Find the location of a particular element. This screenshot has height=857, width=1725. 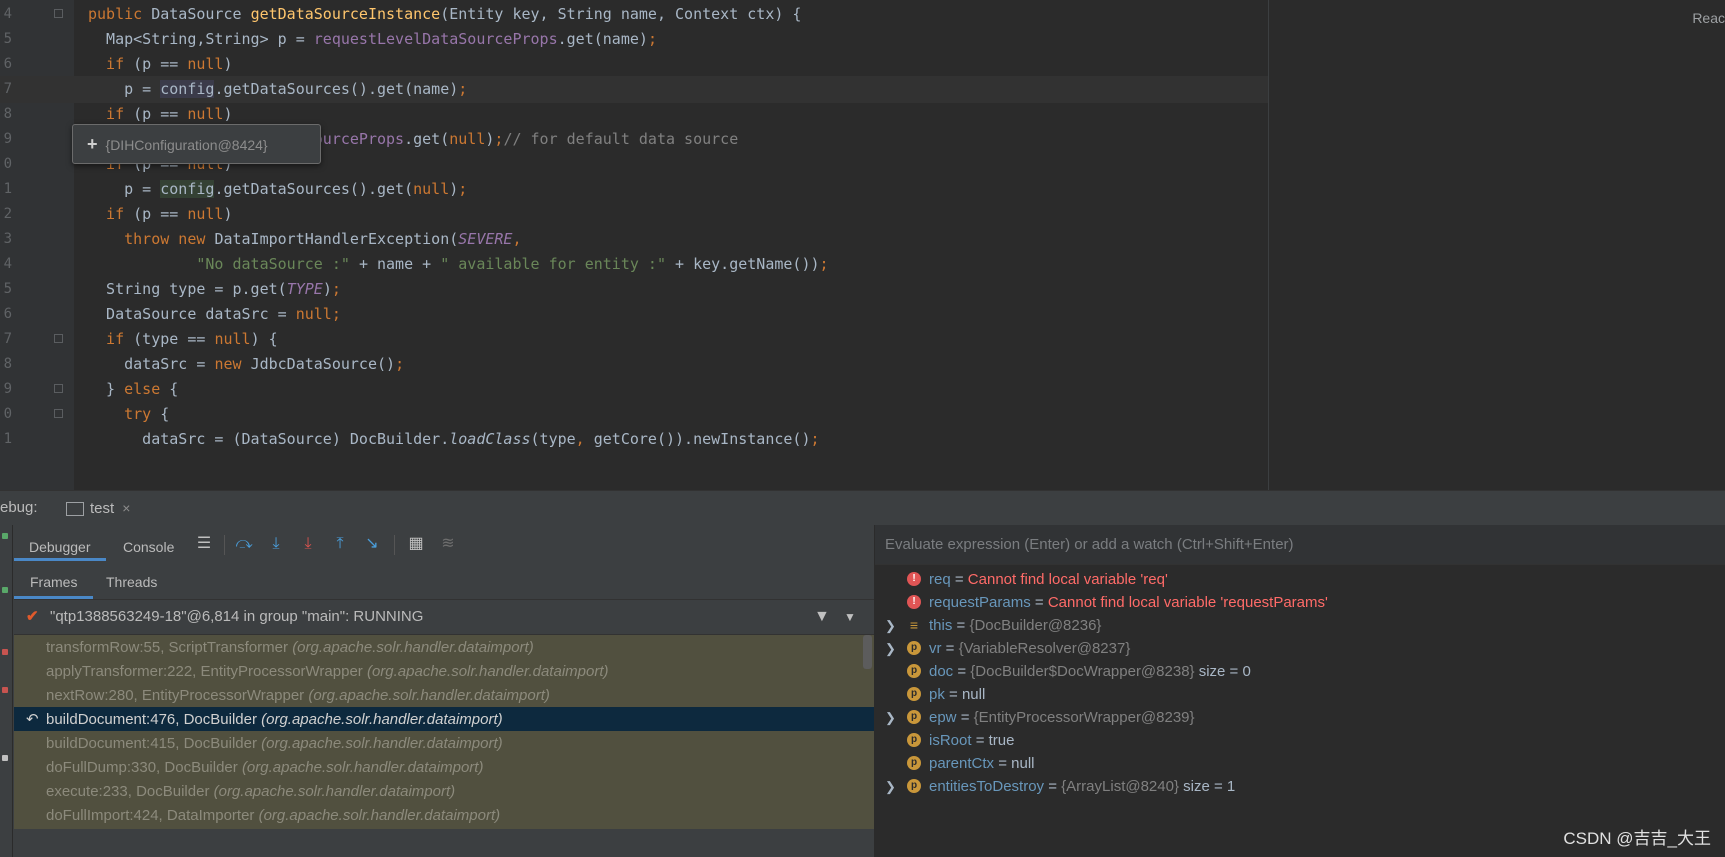

step-over-icon: ⤼ is located at coordinates (244, 544).